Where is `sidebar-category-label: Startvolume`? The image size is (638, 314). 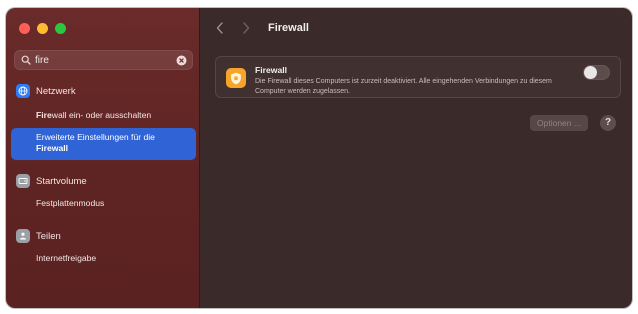
sidebar-category-label: Startvolume is located at coordinates (61, 181).